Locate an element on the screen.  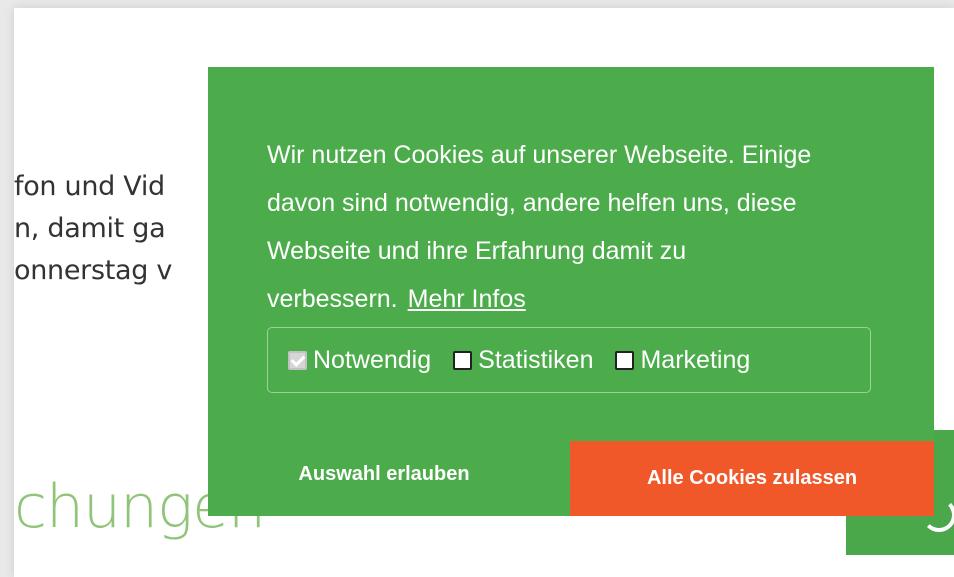
background-text-line: n, damit ga is located at coordinates (90, 228).